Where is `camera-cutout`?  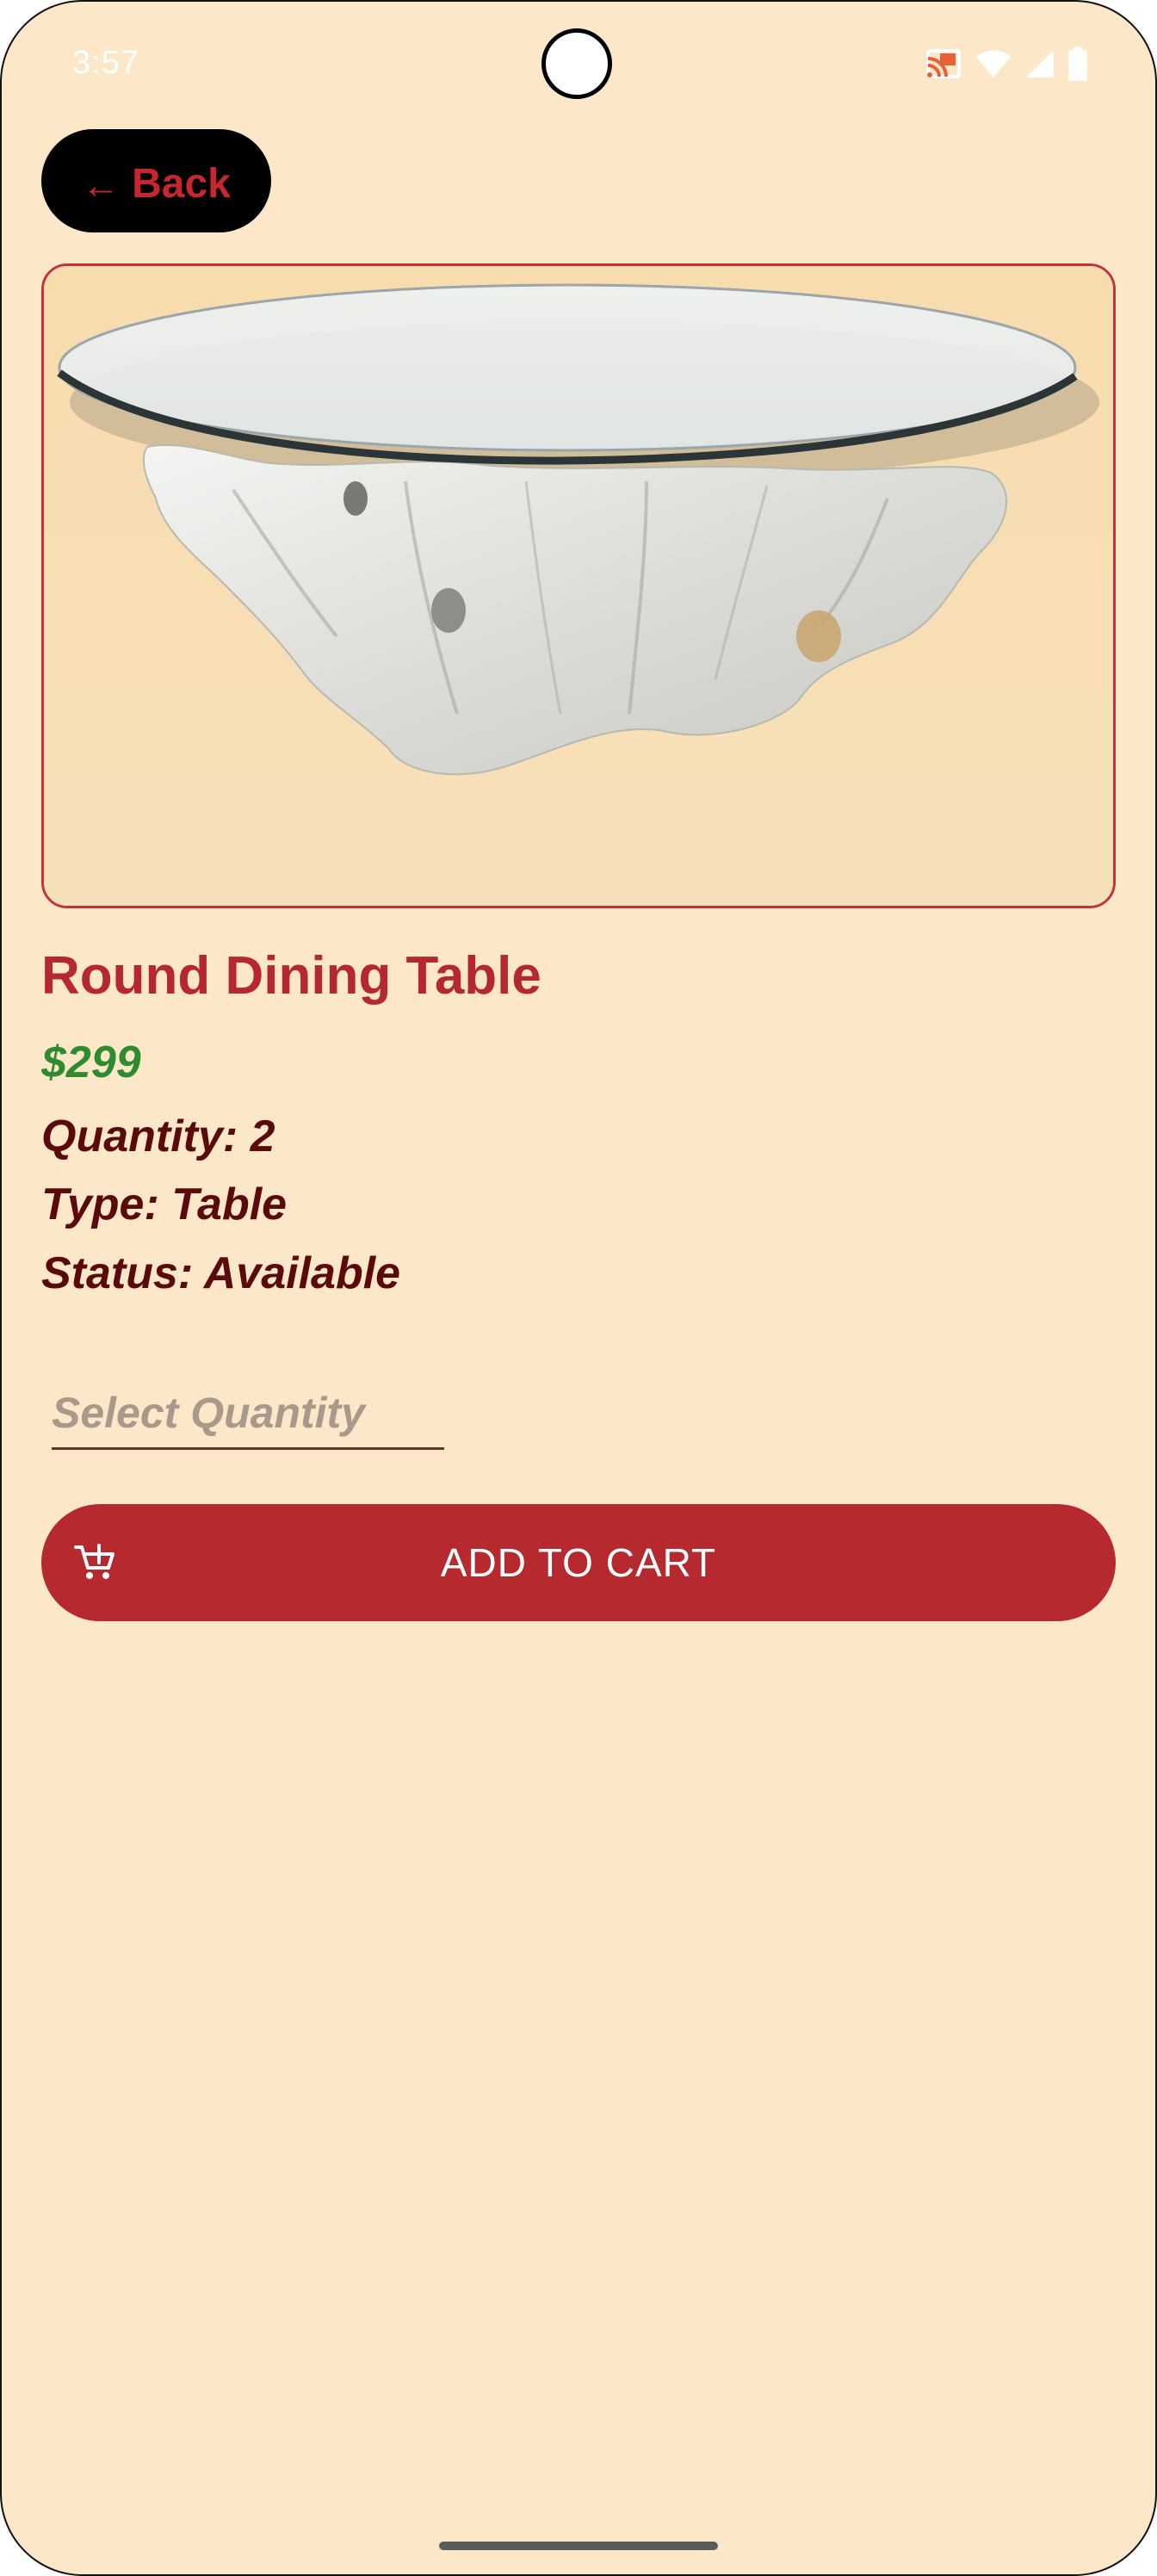
camera-cutout is located at coordinates (577, 64).